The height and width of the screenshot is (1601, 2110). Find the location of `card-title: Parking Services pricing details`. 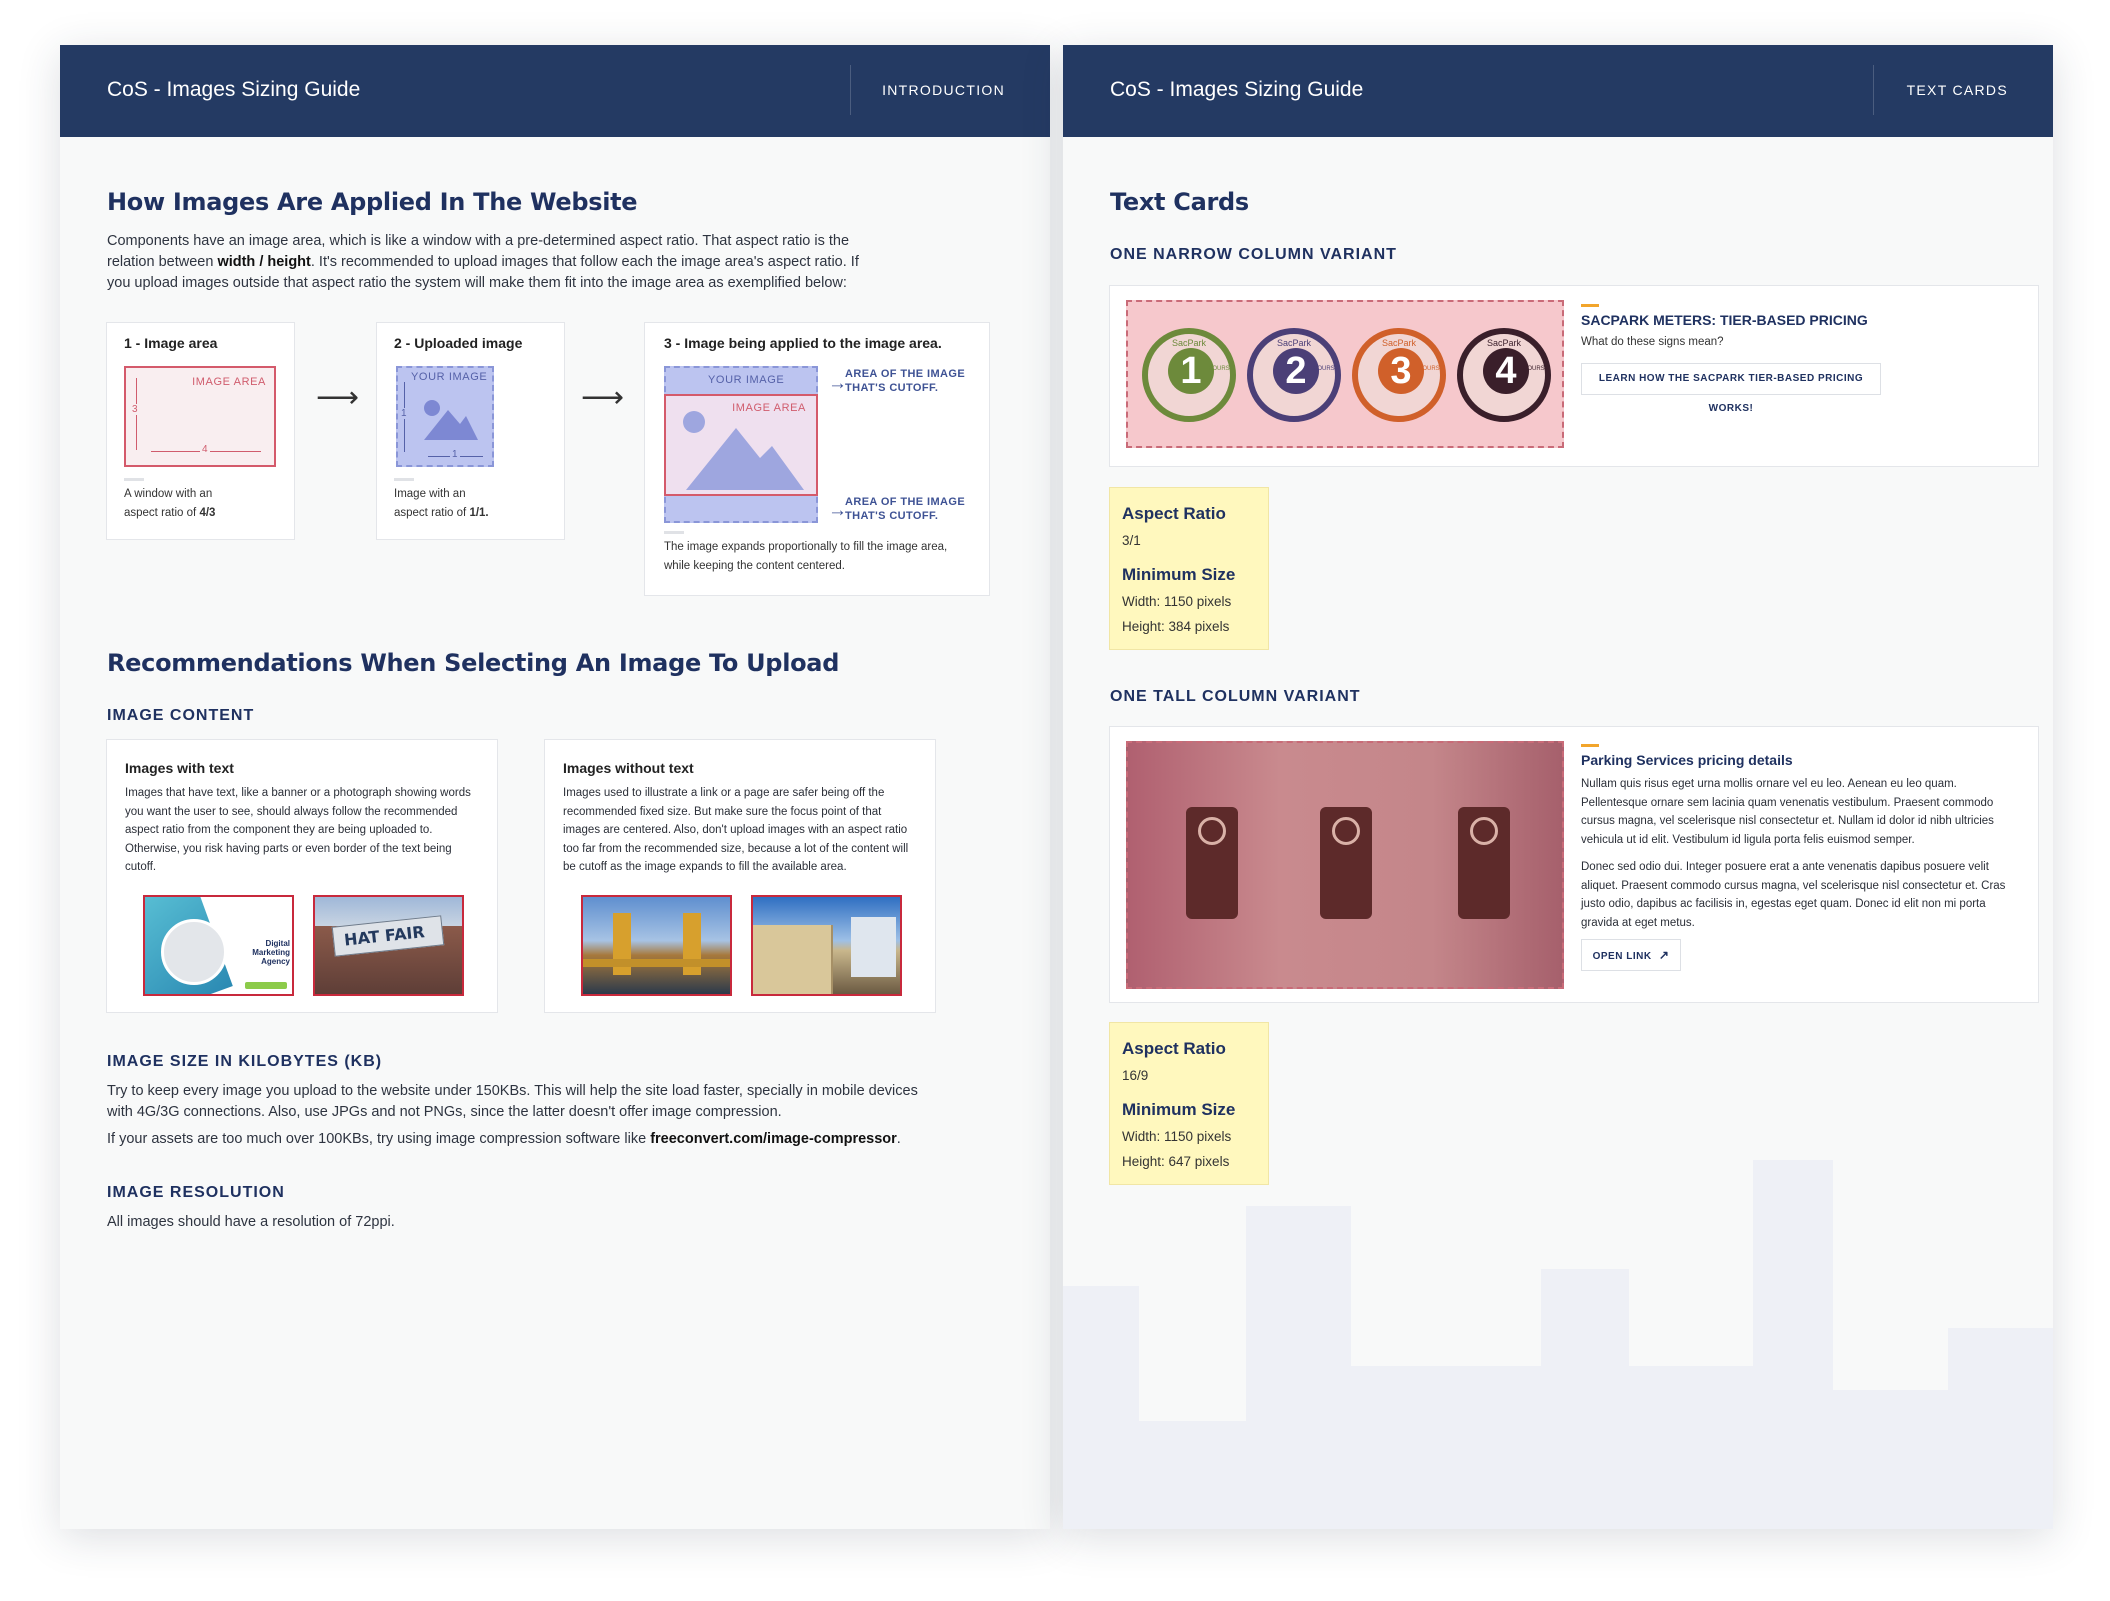

card-title: Parking Services pricing details is located at coordinates (1687, 760).